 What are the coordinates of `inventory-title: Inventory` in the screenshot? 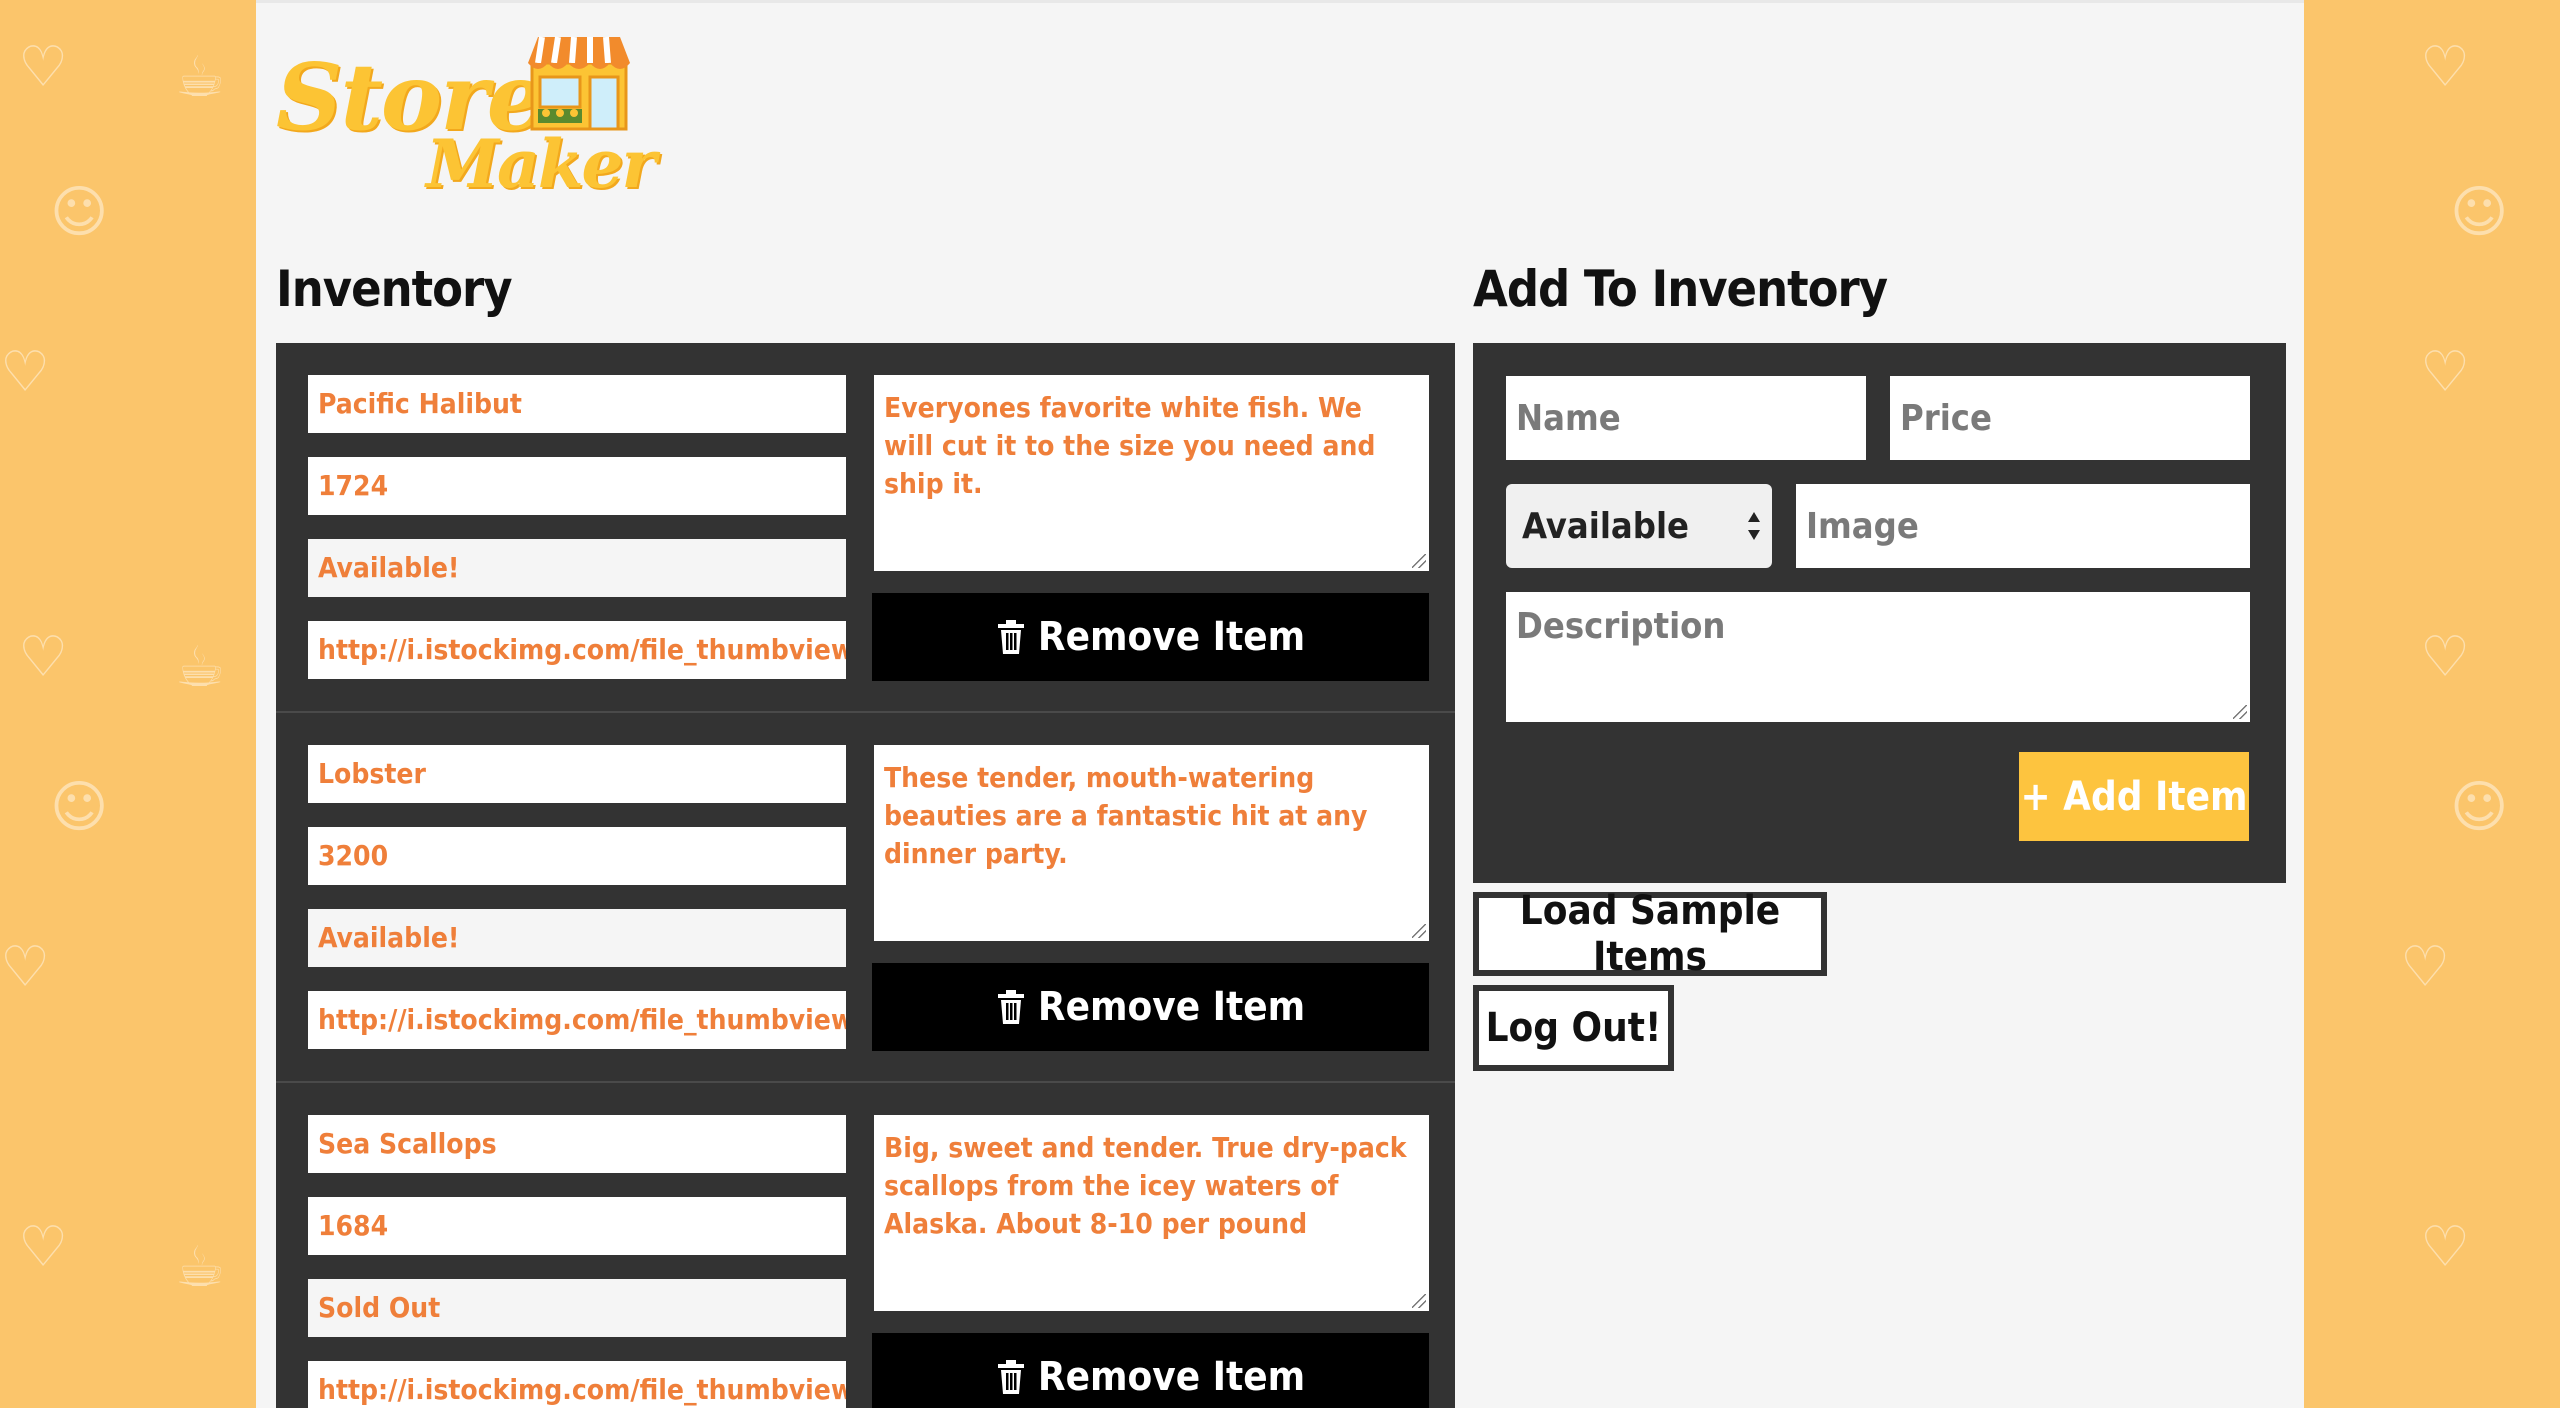 It's located at (394, 289).